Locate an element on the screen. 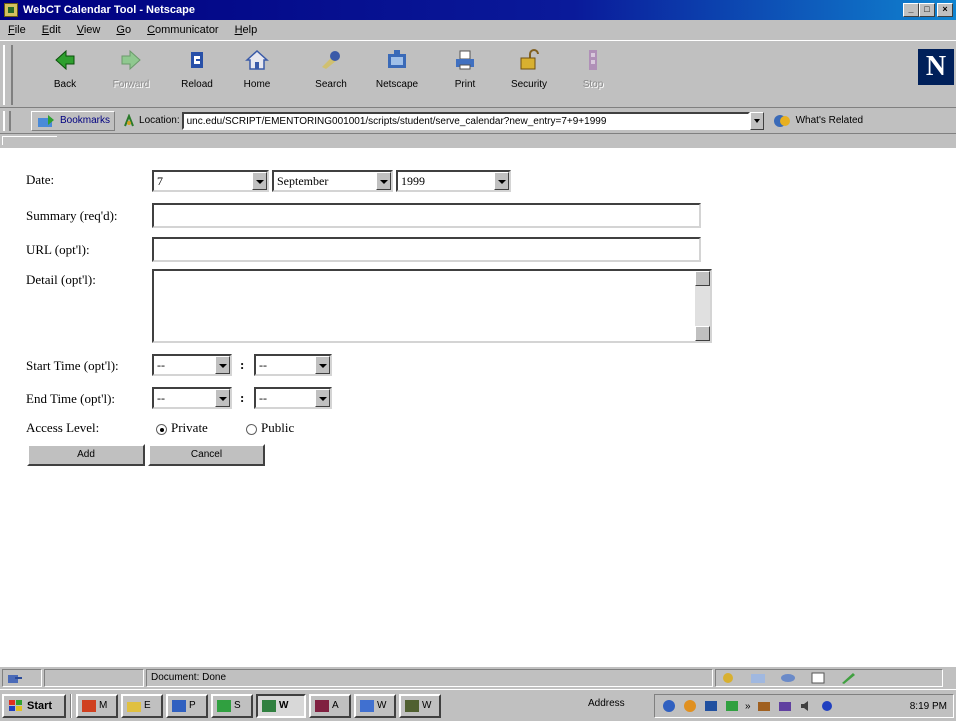  security-button: Security is located at coordinates (529, 75).